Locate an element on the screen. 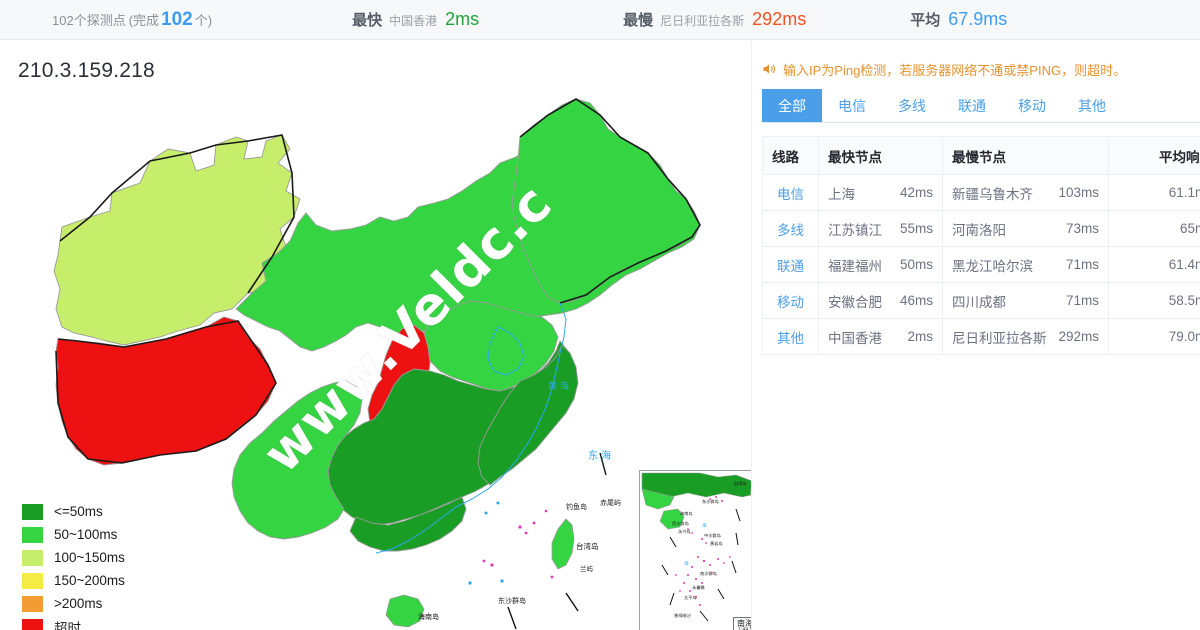 This screenshot has height=630, width=1200. island-label-taiwan: 台湾岛 is located at coordinates (587, 546).